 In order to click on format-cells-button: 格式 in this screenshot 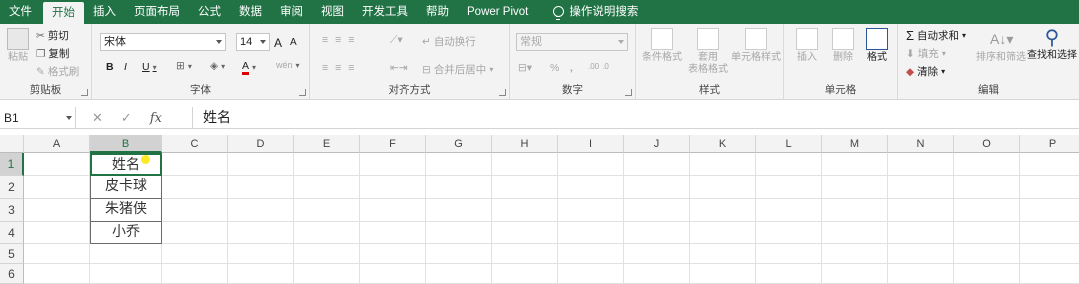, I will do `click(877, 46)`.